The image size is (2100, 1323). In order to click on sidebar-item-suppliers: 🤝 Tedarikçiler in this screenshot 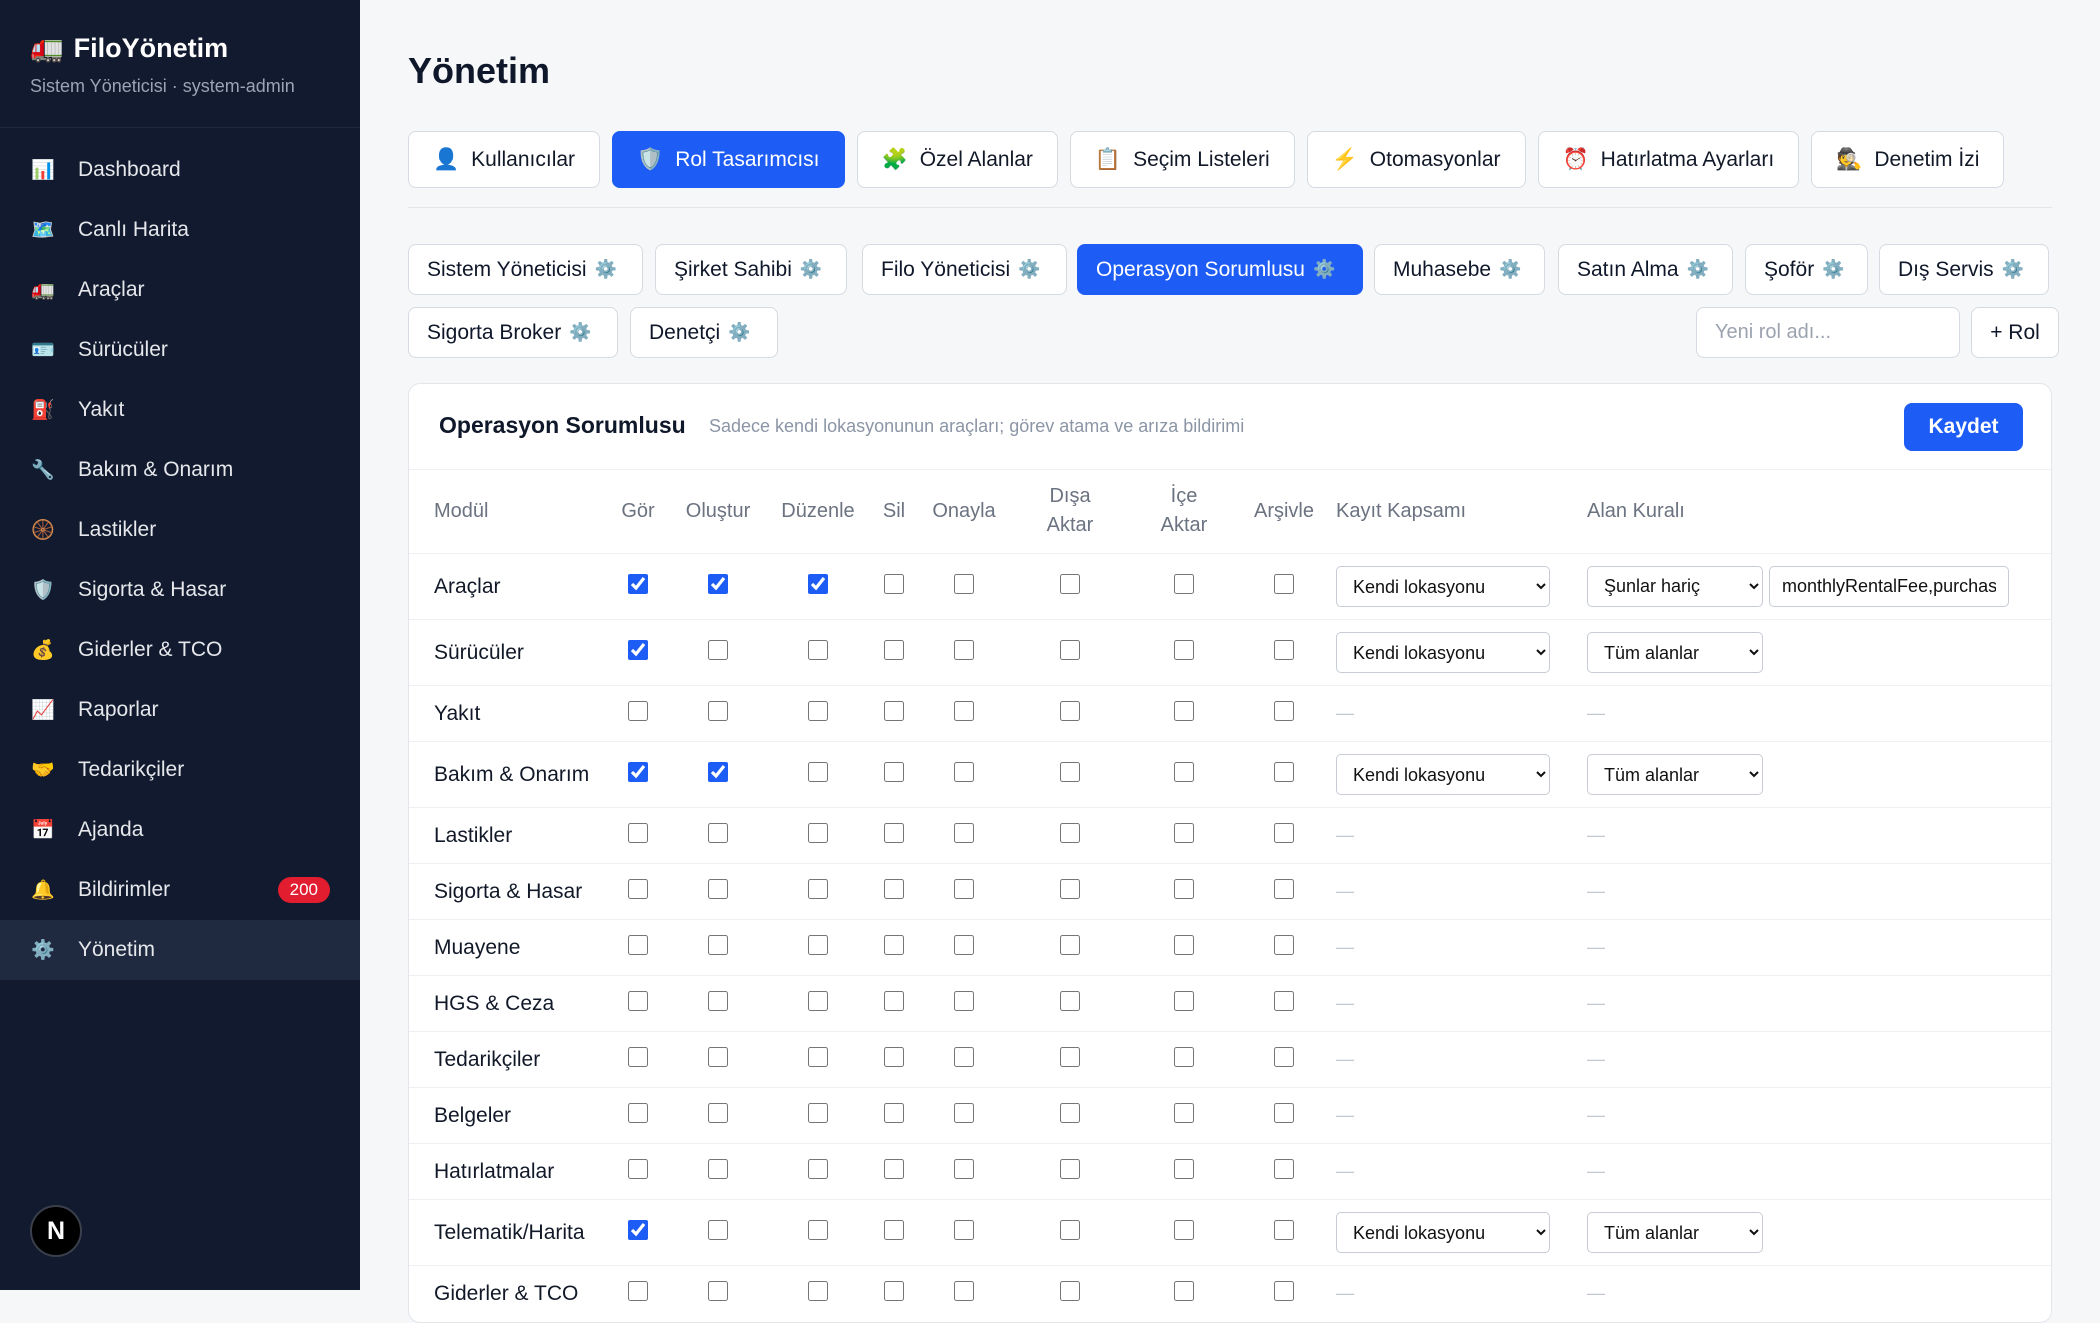, I will do `click(180, 770)`.